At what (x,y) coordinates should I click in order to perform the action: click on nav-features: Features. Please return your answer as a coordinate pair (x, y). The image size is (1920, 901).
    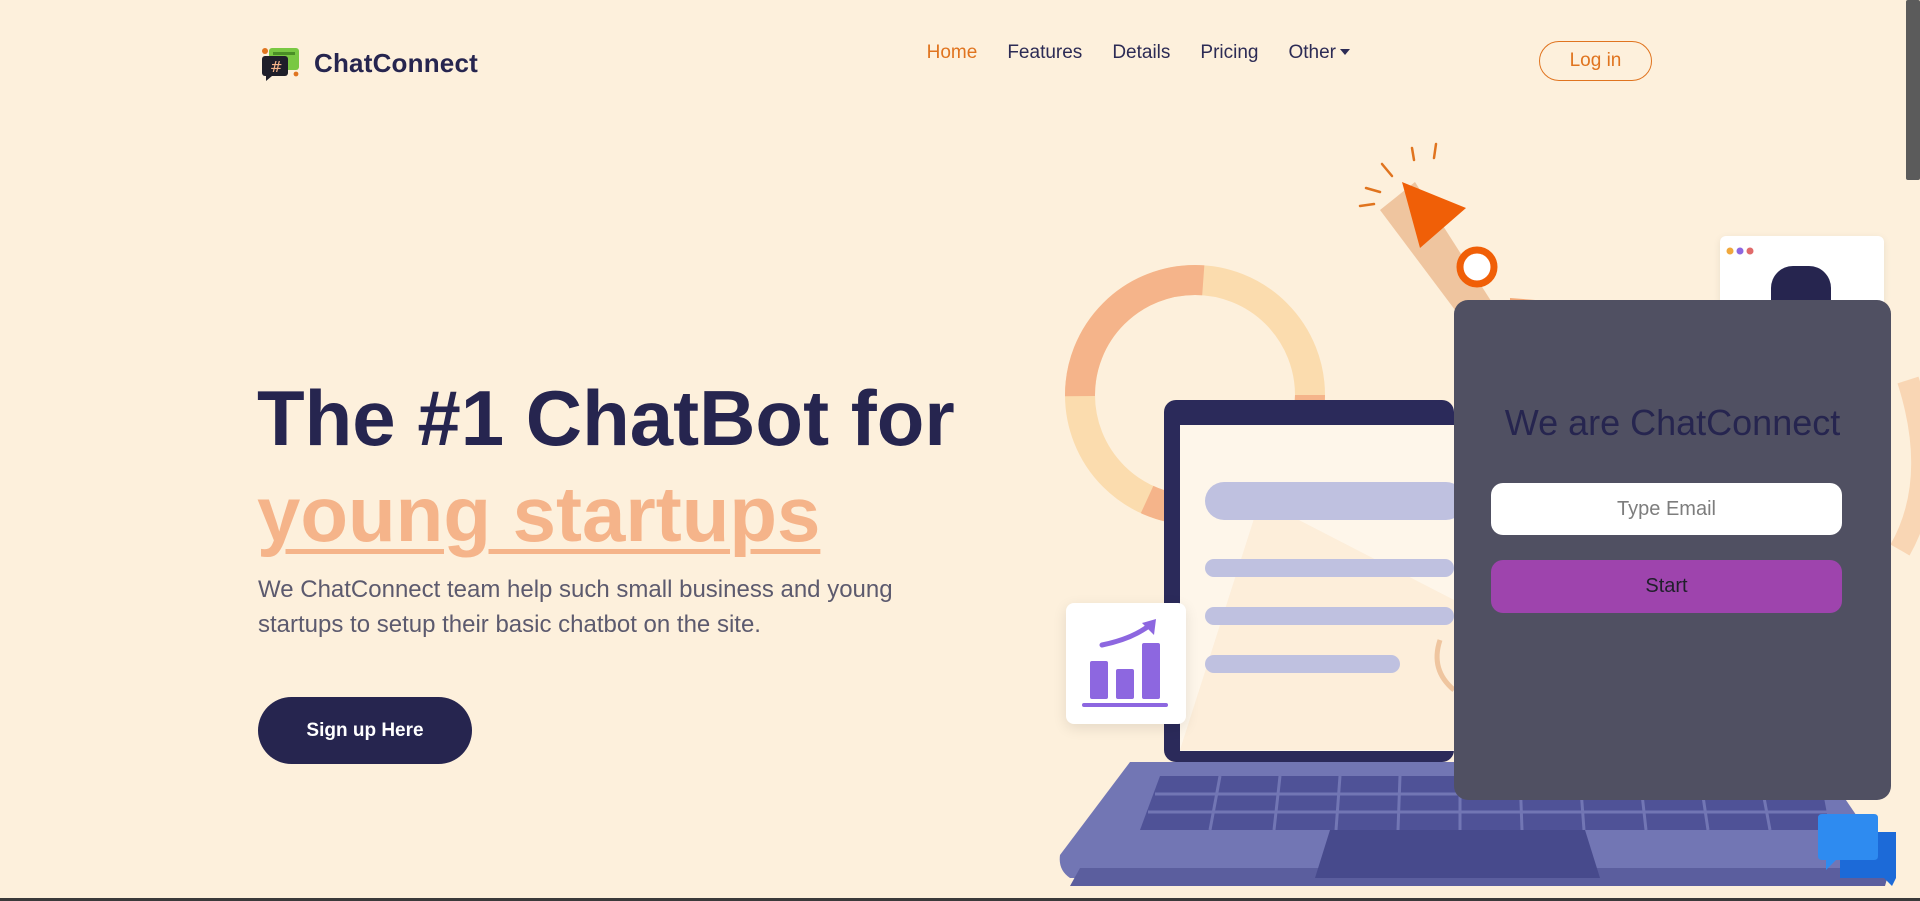
    Looking at the image, I should click on (1044, 53).